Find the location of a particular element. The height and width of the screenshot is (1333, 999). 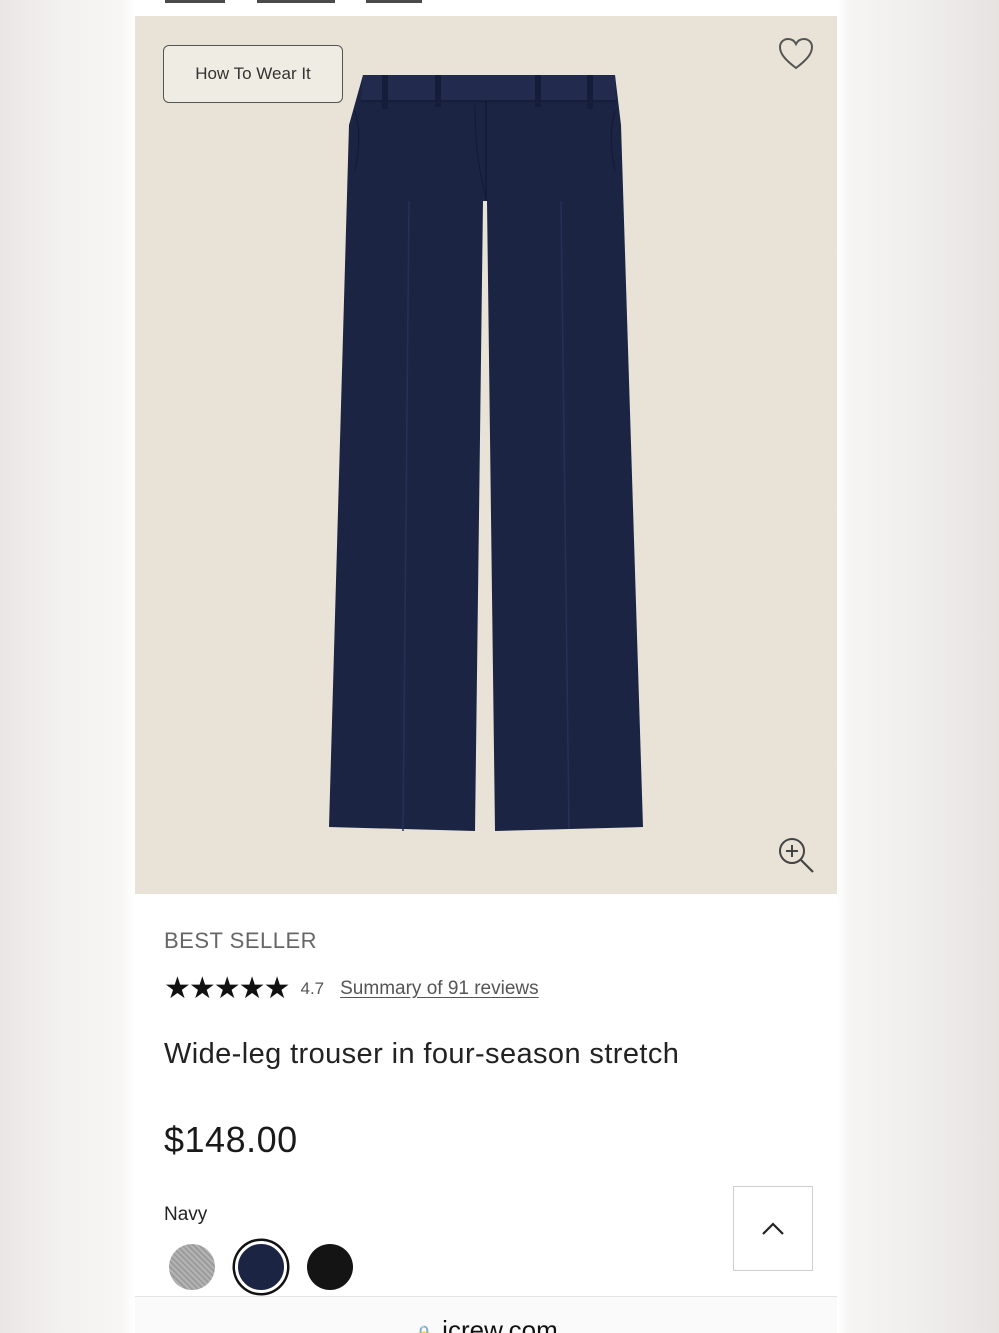

color-swatch-grey is located at coordinates (192, 1267).